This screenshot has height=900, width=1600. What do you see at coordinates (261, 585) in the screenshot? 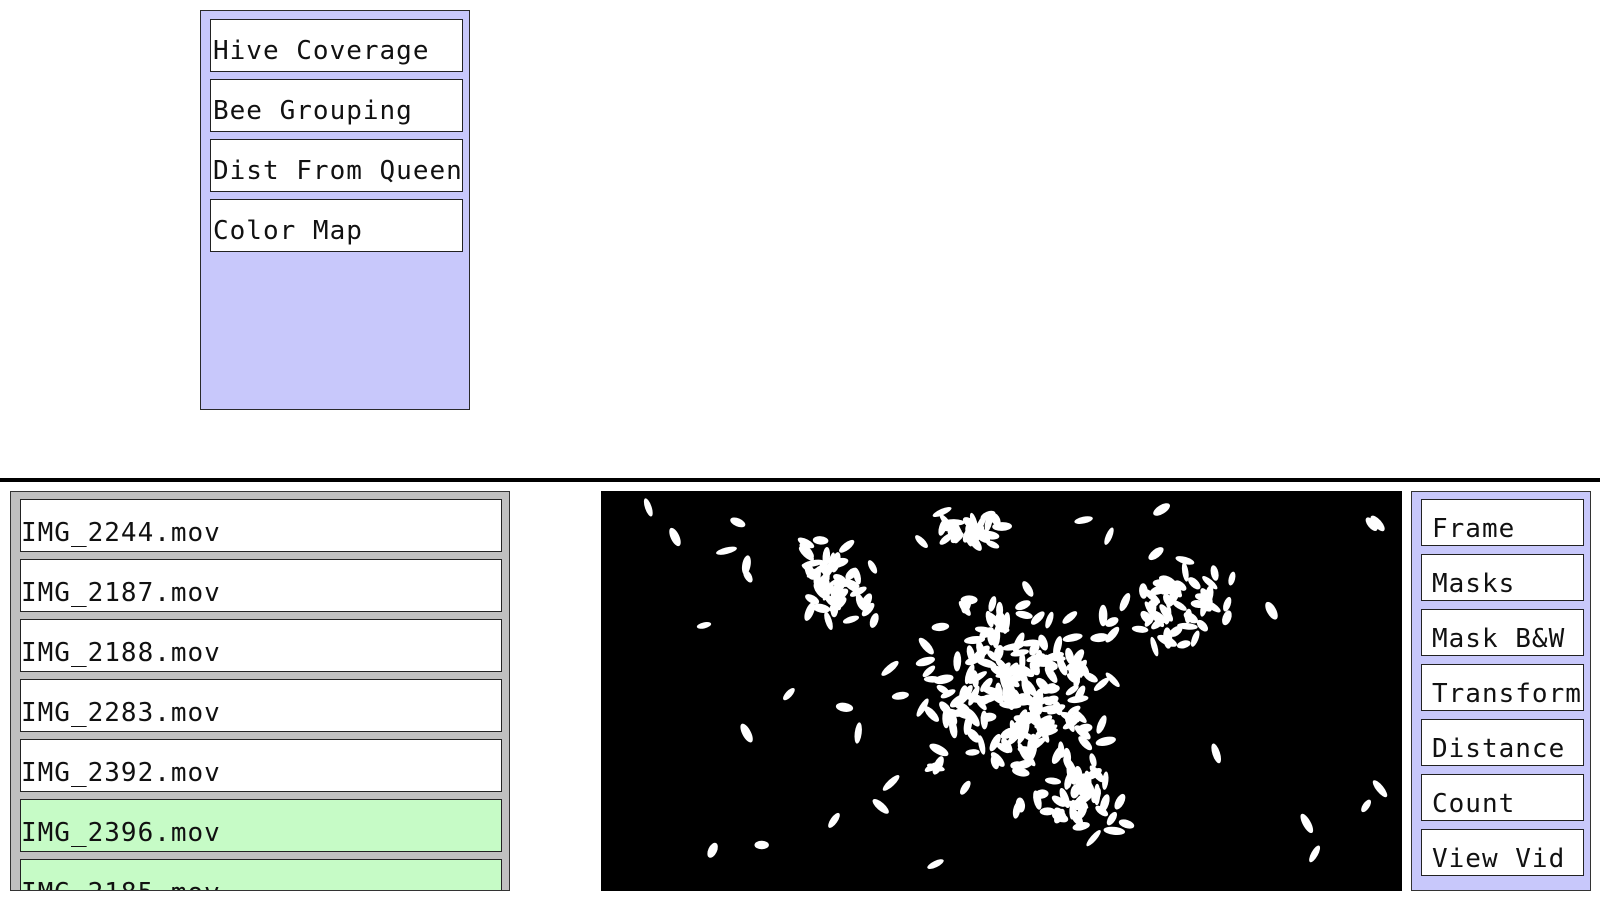
I see `file-item-img-2187: IMG_2187.mov` at bounding box center [261, 585].